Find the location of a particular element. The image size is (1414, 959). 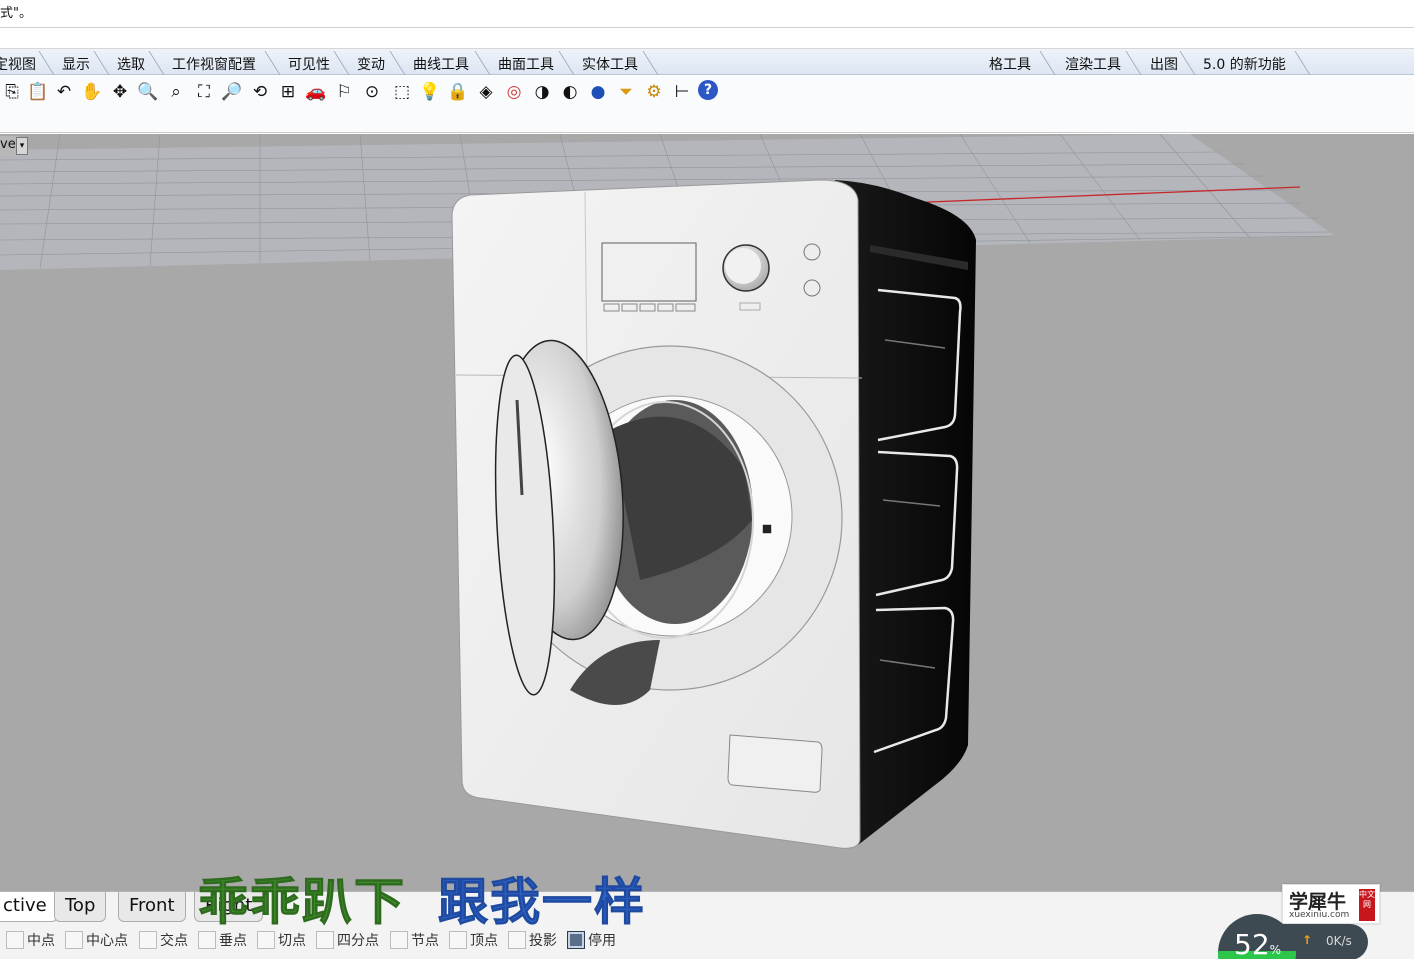

move-view-icon: ✥ is located at coordinates (120, 92).